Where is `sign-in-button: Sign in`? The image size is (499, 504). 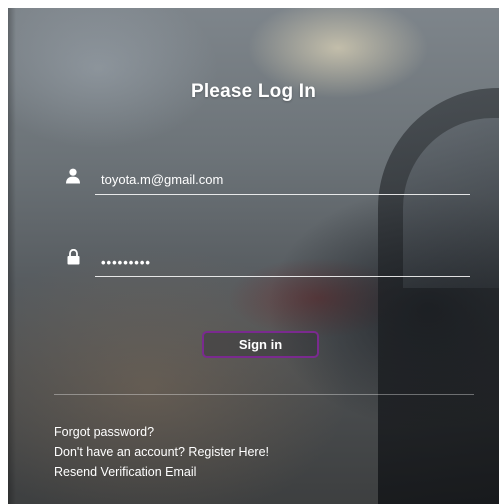
sign-in-button: Sign in is located at coordinates (260, 344).